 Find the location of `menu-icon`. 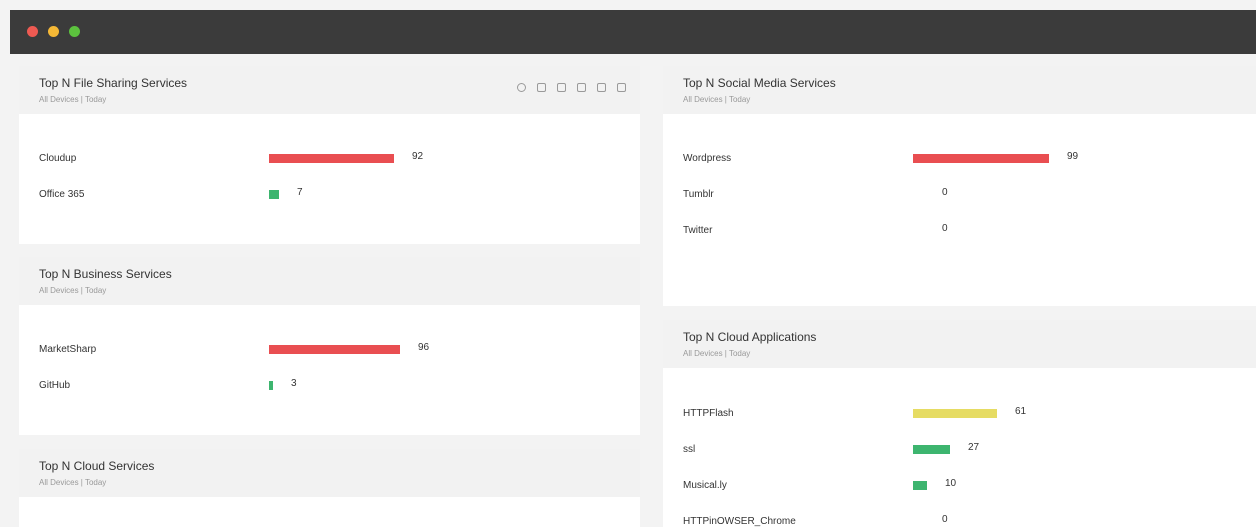

menu-icon is located at coordinates (621, 87).